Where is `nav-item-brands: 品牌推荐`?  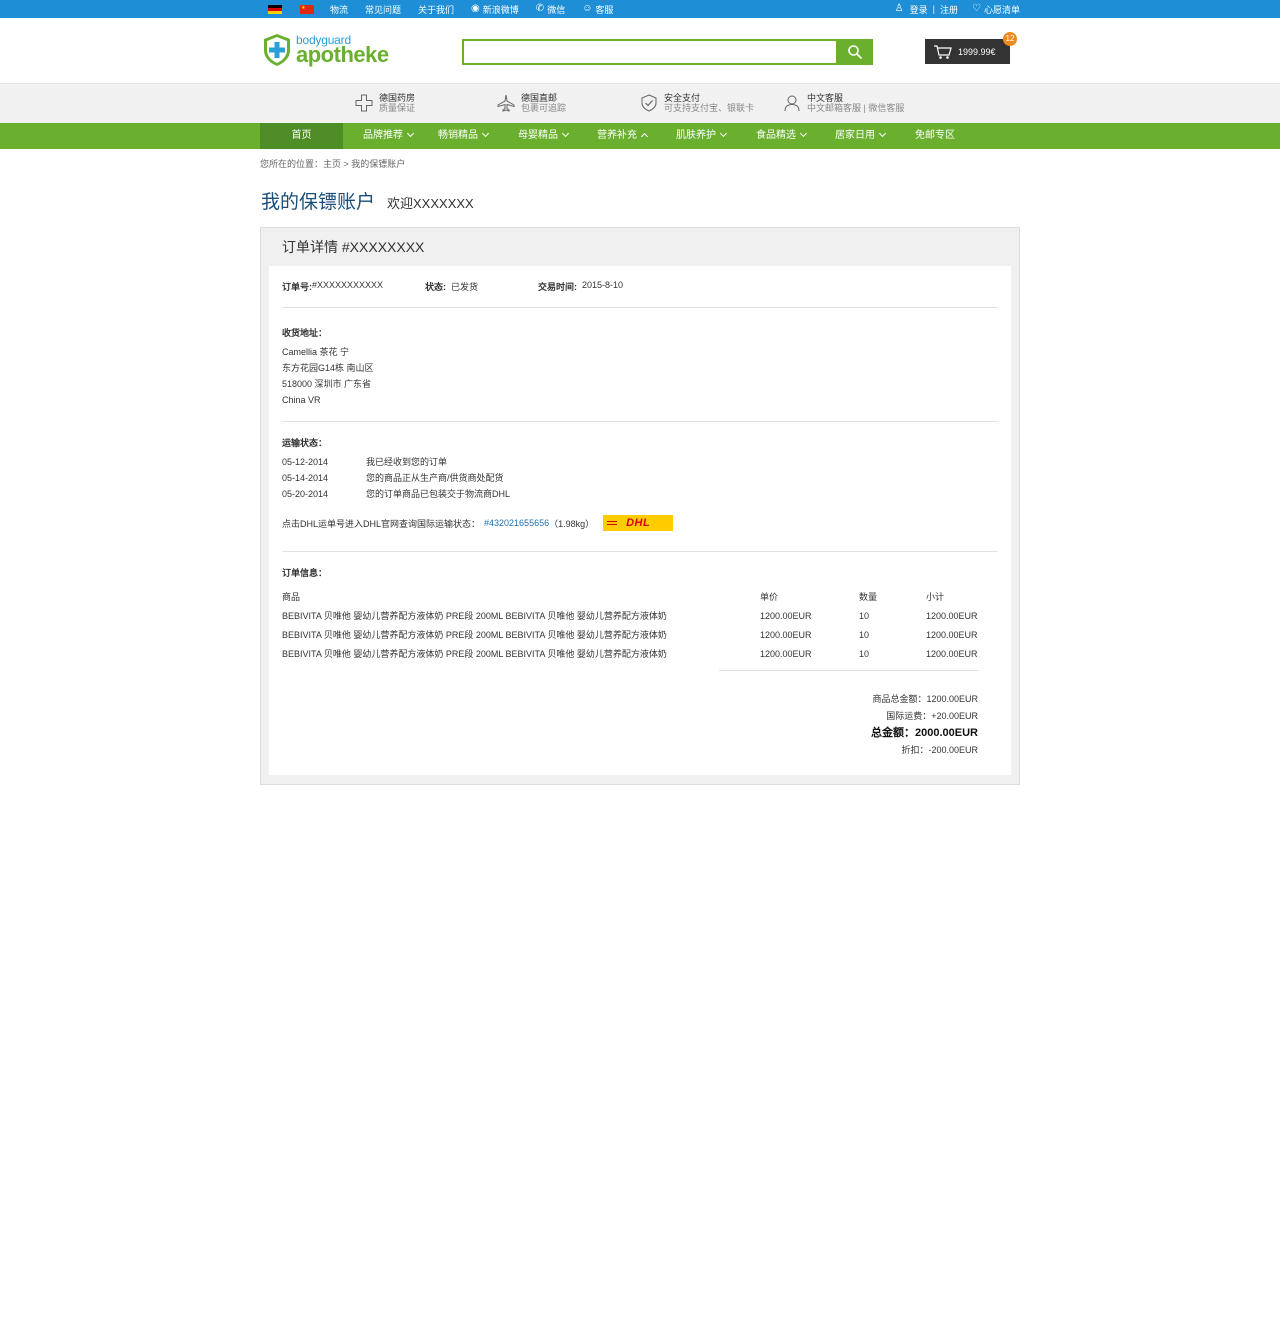
nav-item-brands: 品牌推荐 is located at coordinates (389, 136).